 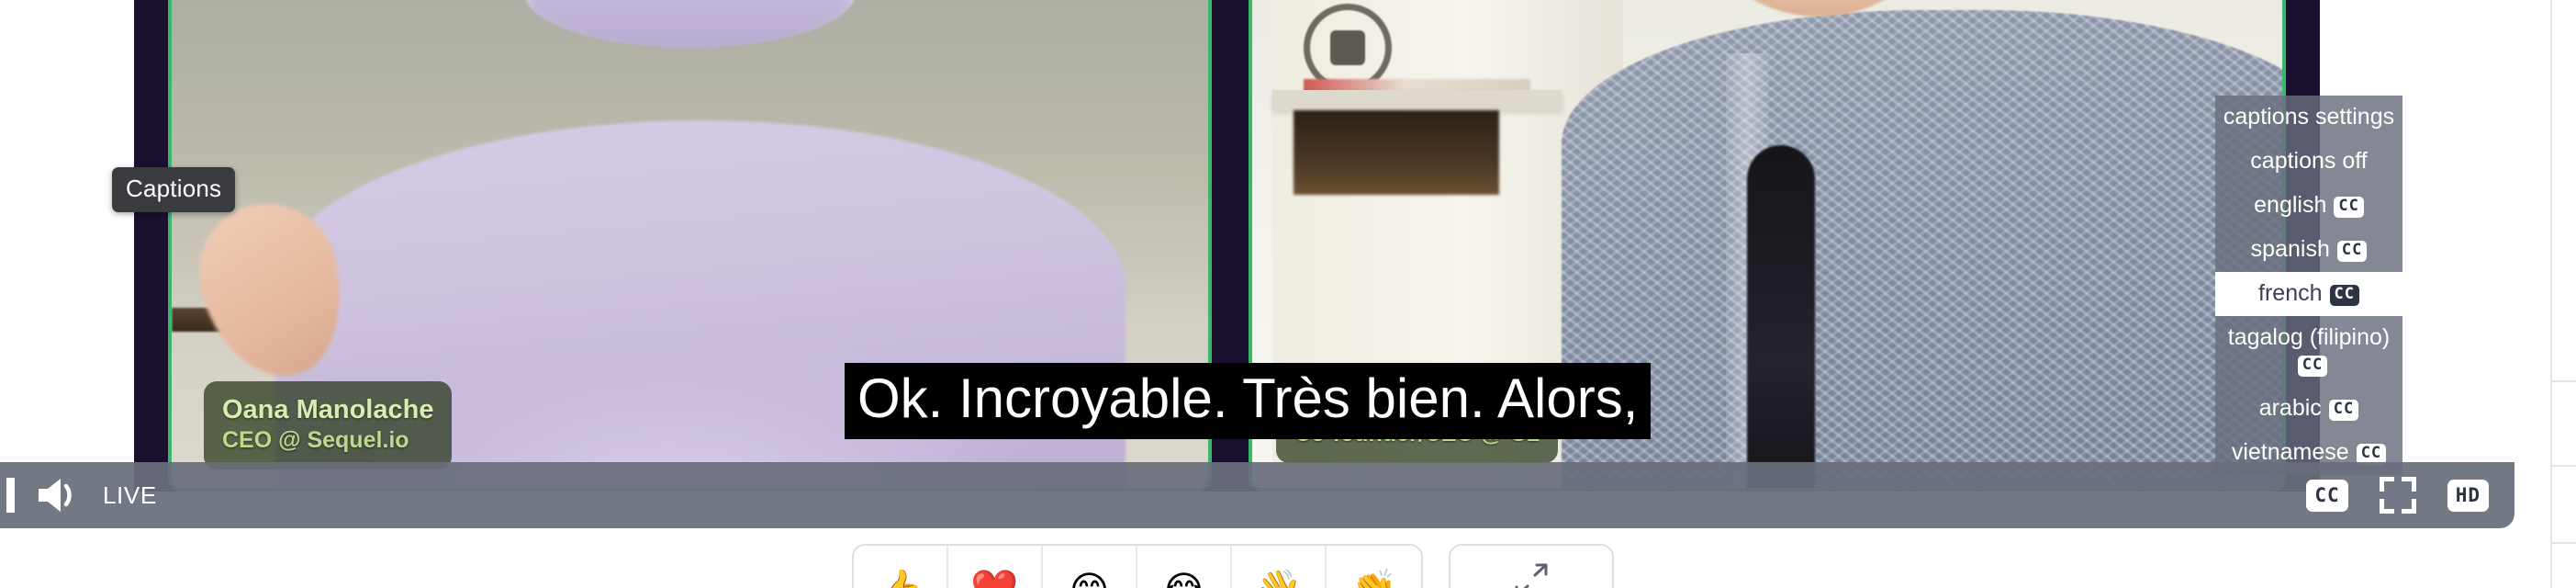 What do you see at coordinates (1184, 567) in the screenshot?
I see `tears-of-joy-emoji: 😂` at bounding box center [1184, 567].